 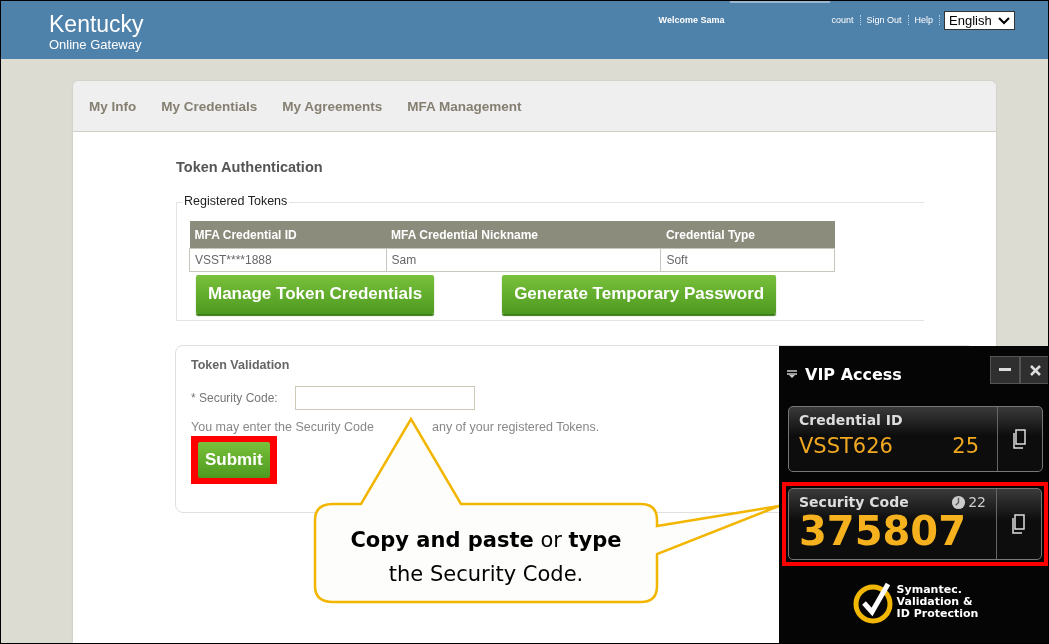 What do you see at coordinates (937, 614) in the screenshot?
I see `logo-text: ID Protection` at bounding box center [937, 614].